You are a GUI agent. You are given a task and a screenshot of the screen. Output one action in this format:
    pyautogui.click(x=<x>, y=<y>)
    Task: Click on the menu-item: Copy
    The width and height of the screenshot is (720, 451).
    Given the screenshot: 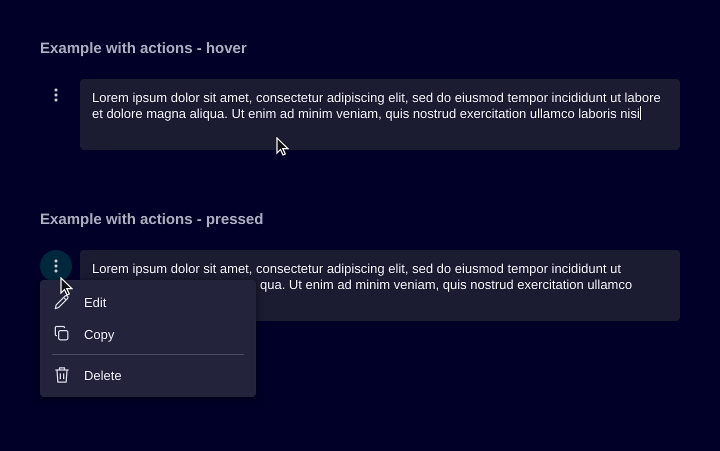 What is the action you would take?
    pyautogui.click(x=148, y=334)
    